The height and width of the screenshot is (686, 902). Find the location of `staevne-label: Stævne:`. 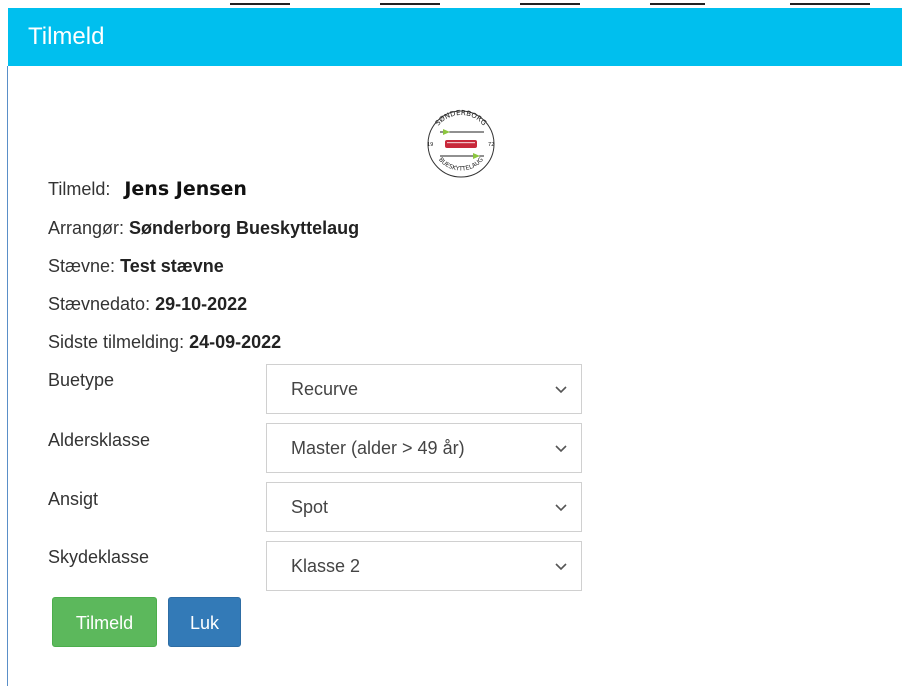

staevne-label: Stævne: is located at coordinates (82, 266).